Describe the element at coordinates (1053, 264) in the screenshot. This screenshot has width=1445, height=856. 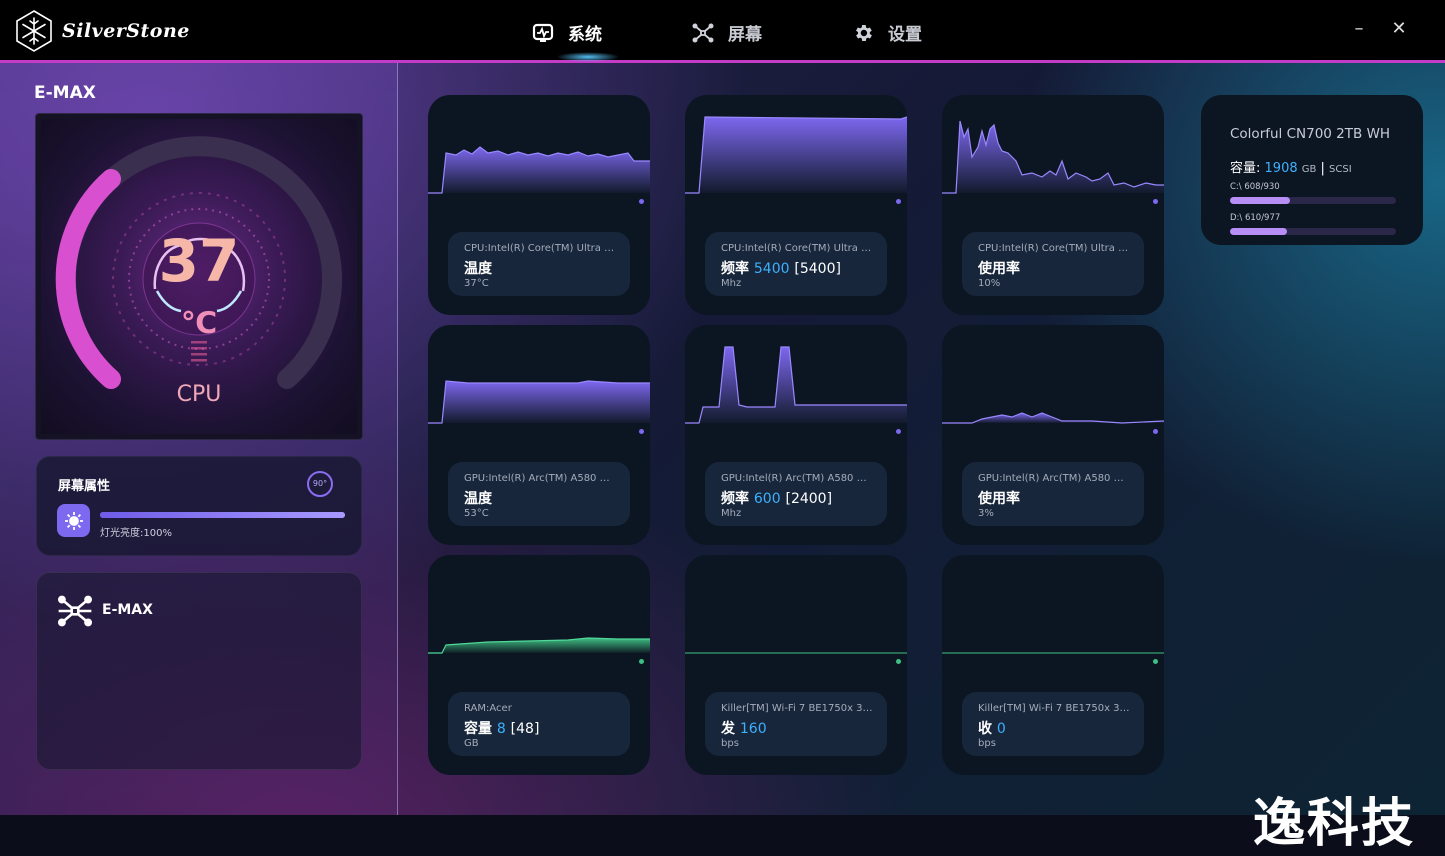
I see `sensor-info: CPU:Intel(R) Core(TM) Ultra 7… 使用率 10%` at that location.